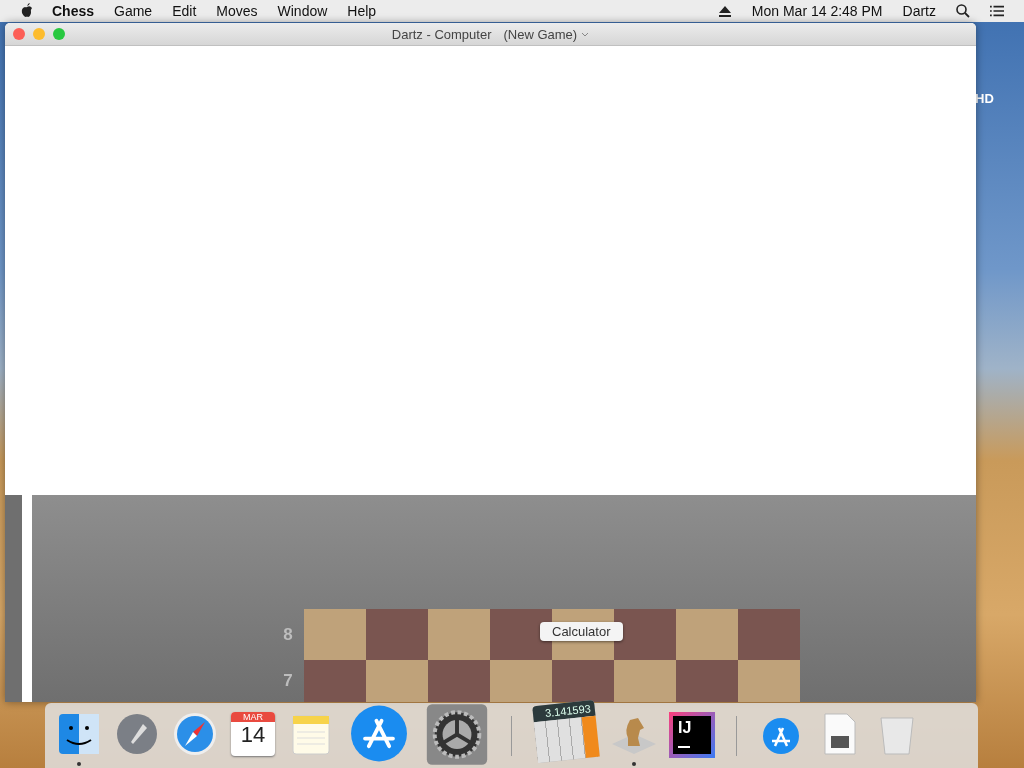 This screenshot has width=1024, height=768. I want to click on menu-item: Window, so click(302, 11).